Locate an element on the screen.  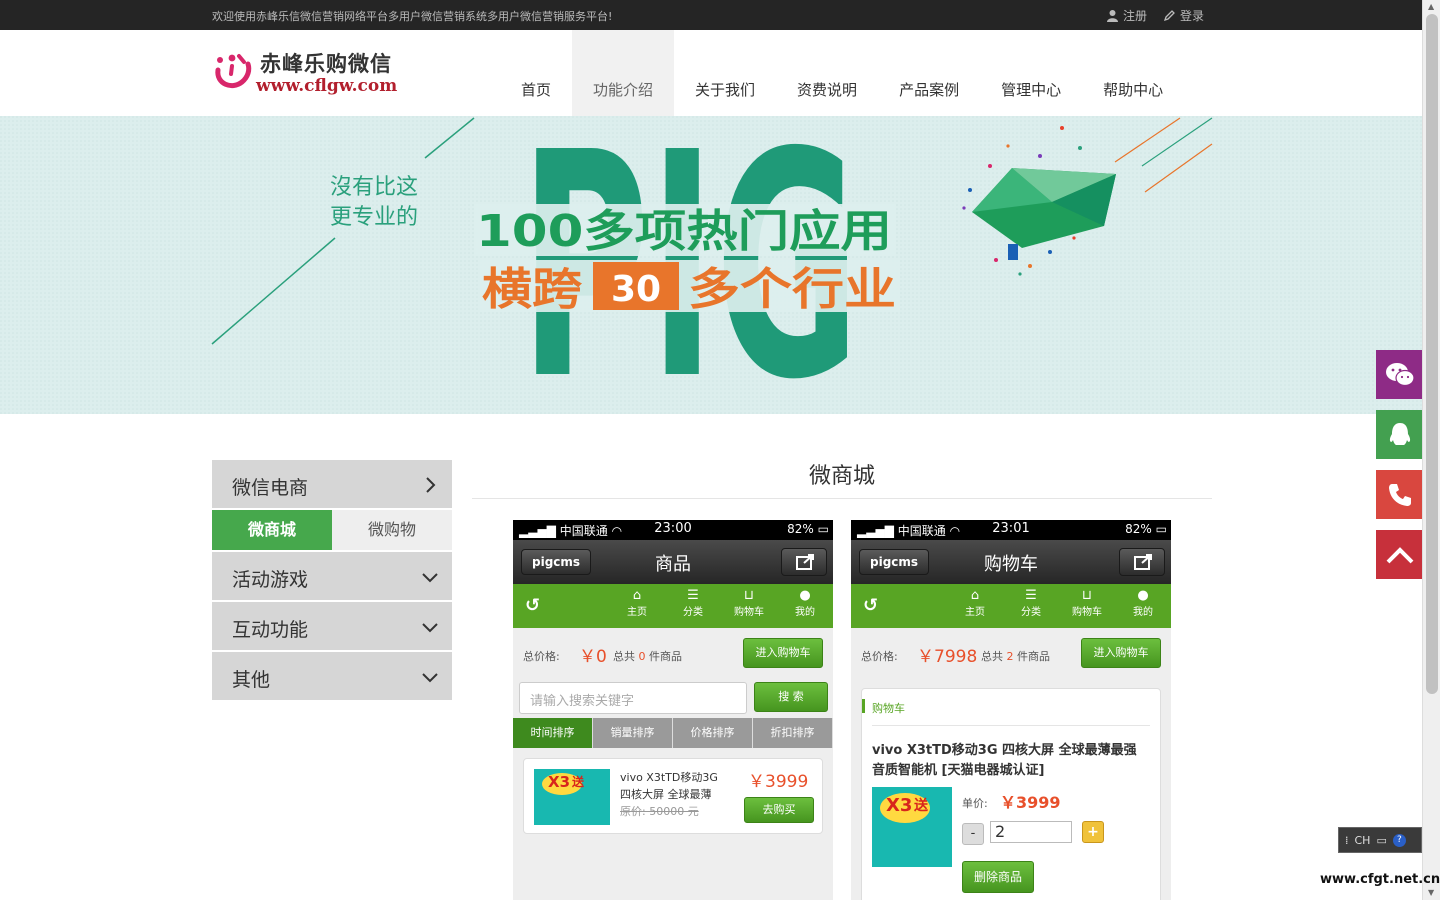
phone-title-bar: pigcms 购物车 is located at coordinates (1011, 562).